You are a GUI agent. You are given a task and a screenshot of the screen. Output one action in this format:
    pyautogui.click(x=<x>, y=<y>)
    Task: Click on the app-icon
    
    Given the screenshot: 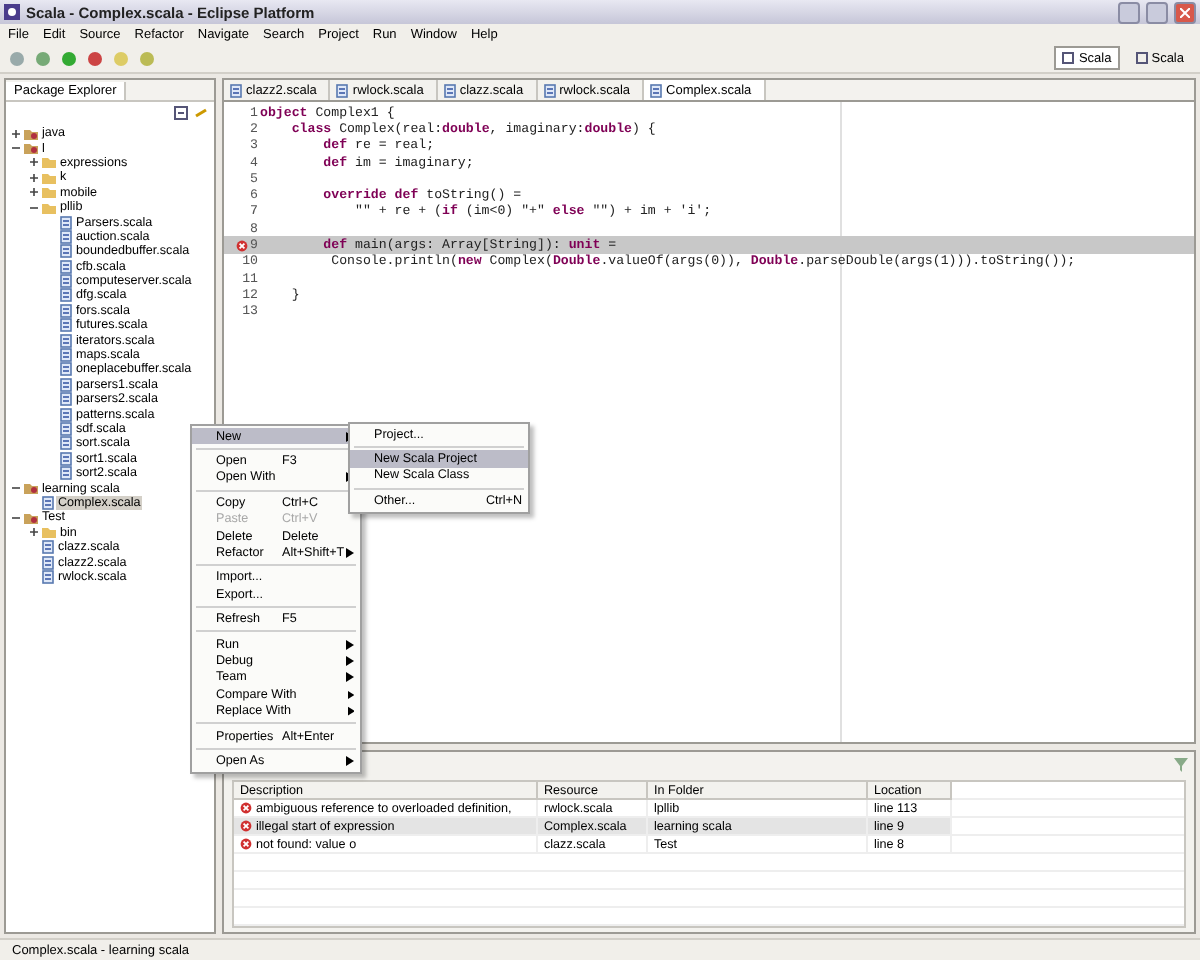 What is the action you would take?
    pyautogui.click(x=12, y=12)
    